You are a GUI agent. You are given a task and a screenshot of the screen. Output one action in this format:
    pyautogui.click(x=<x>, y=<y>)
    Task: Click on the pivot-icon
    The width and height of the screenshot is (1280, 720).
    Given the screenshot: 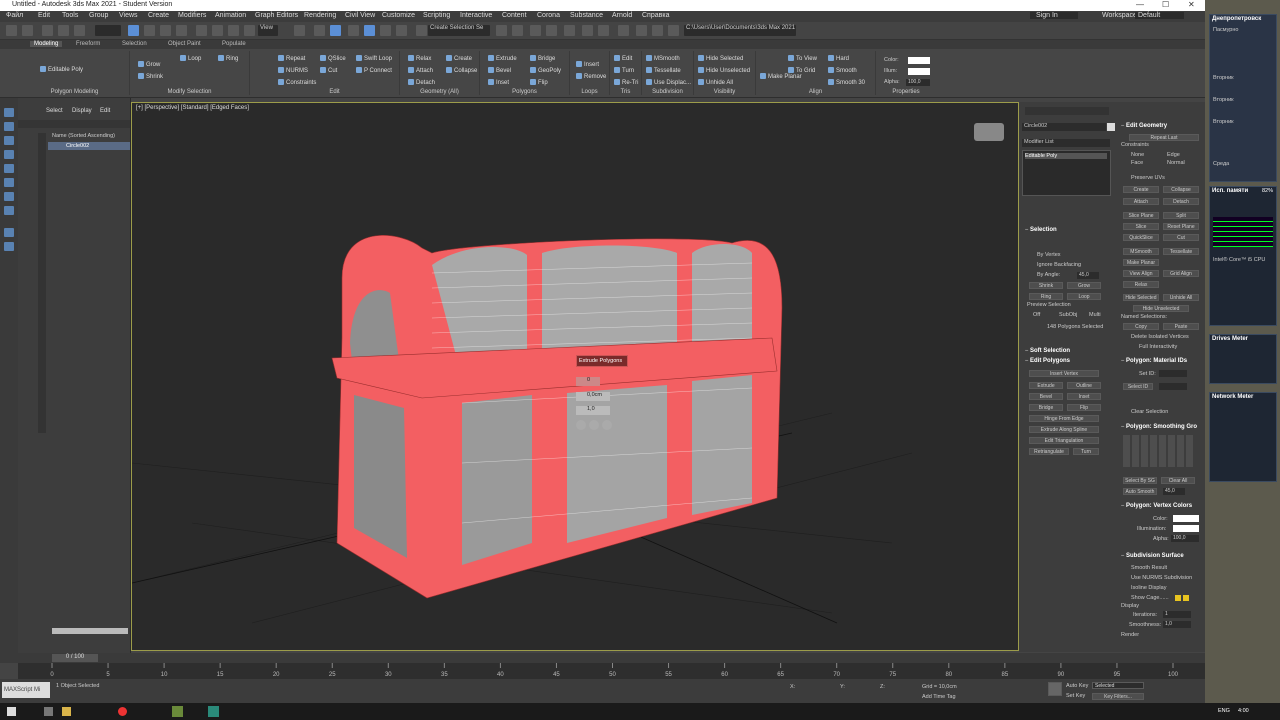 What is the action you would take?
    pyautogui.click(x=299, y=30)
    